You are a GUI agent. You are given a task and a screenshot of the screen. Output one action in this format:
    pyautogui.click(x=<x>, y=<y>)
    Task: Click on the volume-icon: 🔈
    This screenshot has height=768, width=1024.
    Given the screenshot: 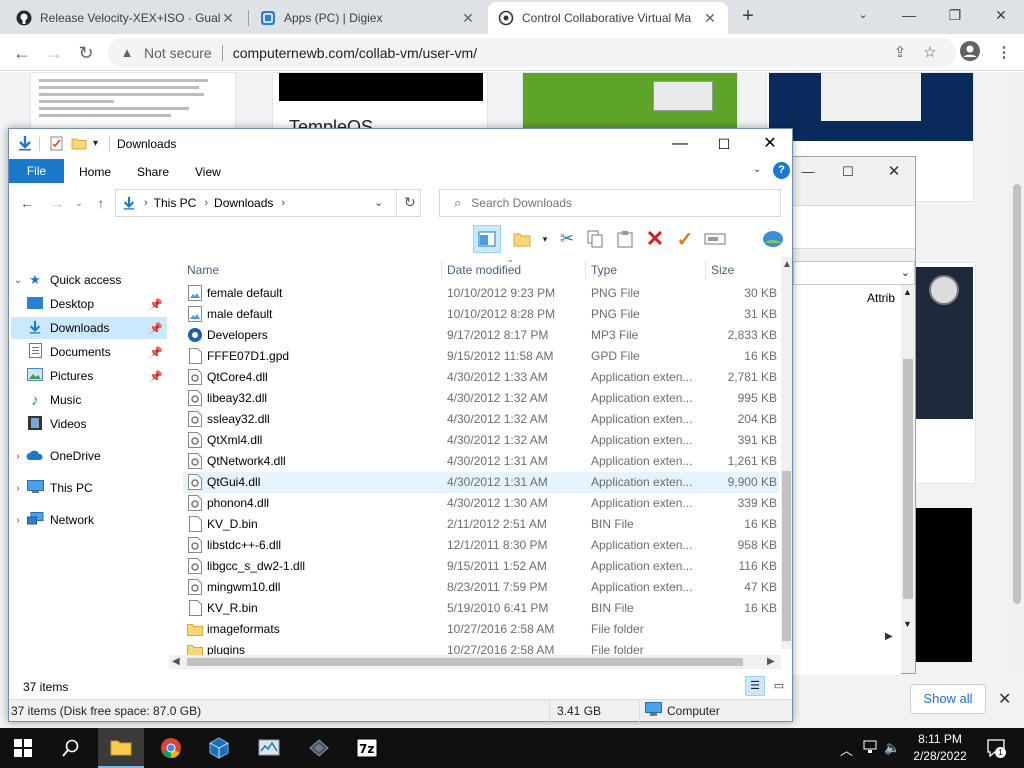 What is the action you would take?
    pyautogui.click(x=892, y=748)
    